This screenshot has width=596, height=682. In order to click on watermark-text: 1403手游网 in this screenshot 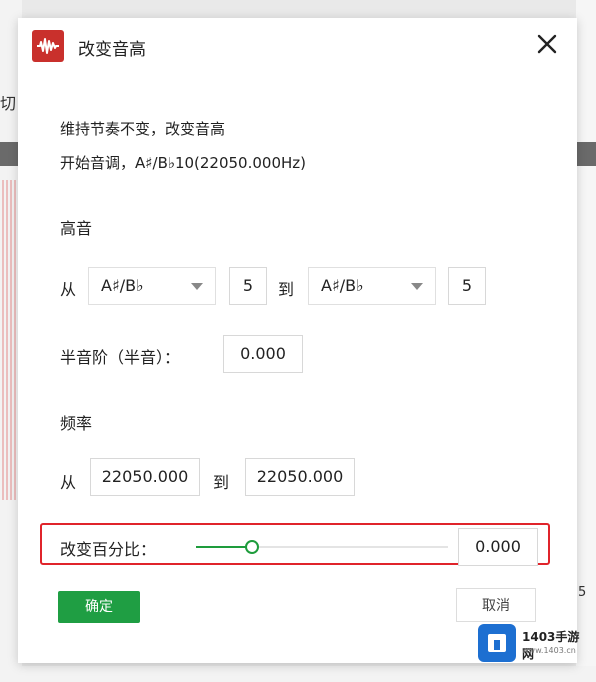, I will do `click(551, 645)`.